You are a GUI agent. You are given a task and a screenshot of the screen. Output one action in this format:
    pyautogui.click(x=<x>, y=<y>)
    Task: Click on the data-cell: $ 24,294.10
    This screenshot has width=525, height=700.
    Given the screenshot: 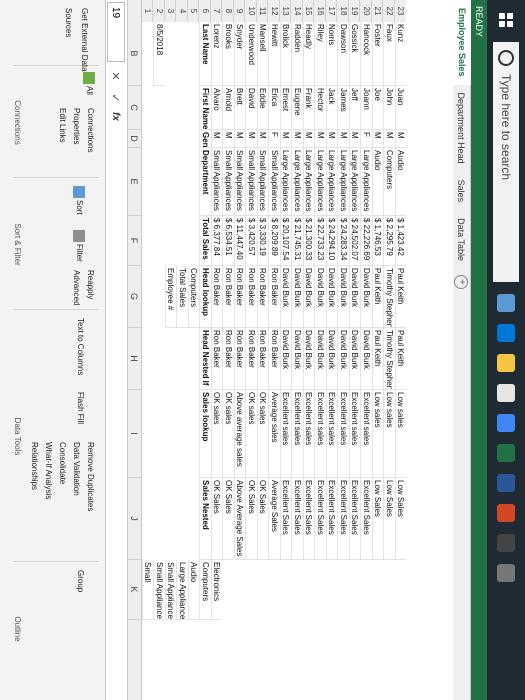 What is the action you would take?
    pyautogui.click(x=332, y=241)
    